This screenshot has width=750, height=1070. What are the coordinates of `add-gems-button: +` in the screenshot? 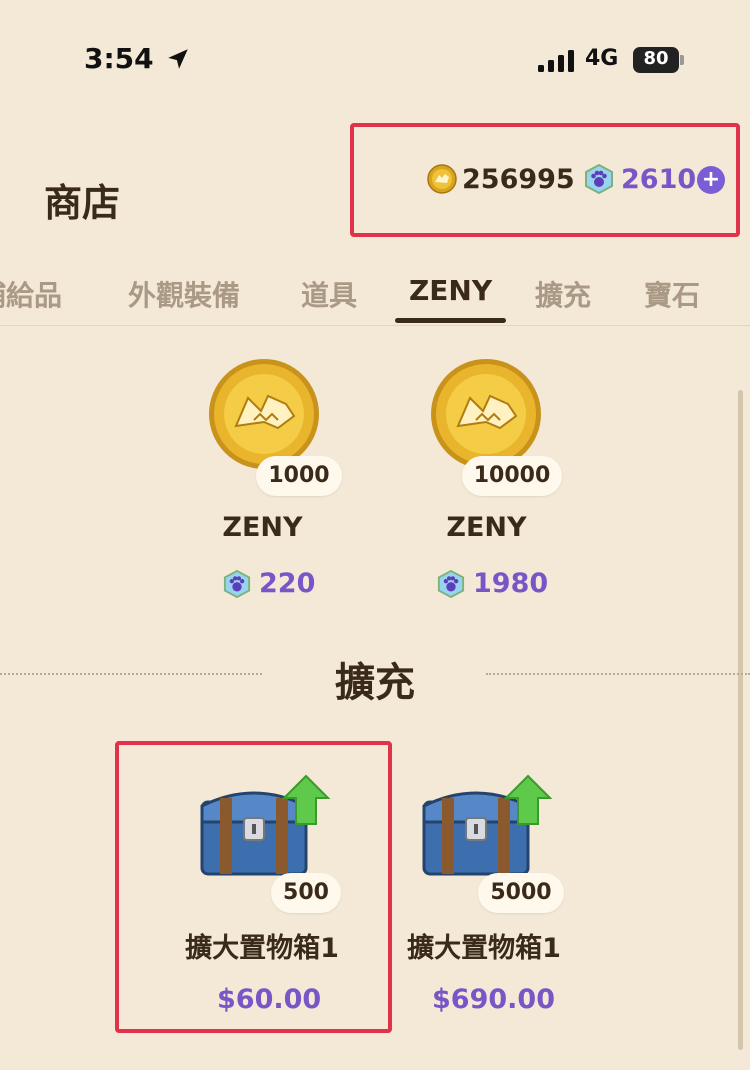 It's located at (711, 180).